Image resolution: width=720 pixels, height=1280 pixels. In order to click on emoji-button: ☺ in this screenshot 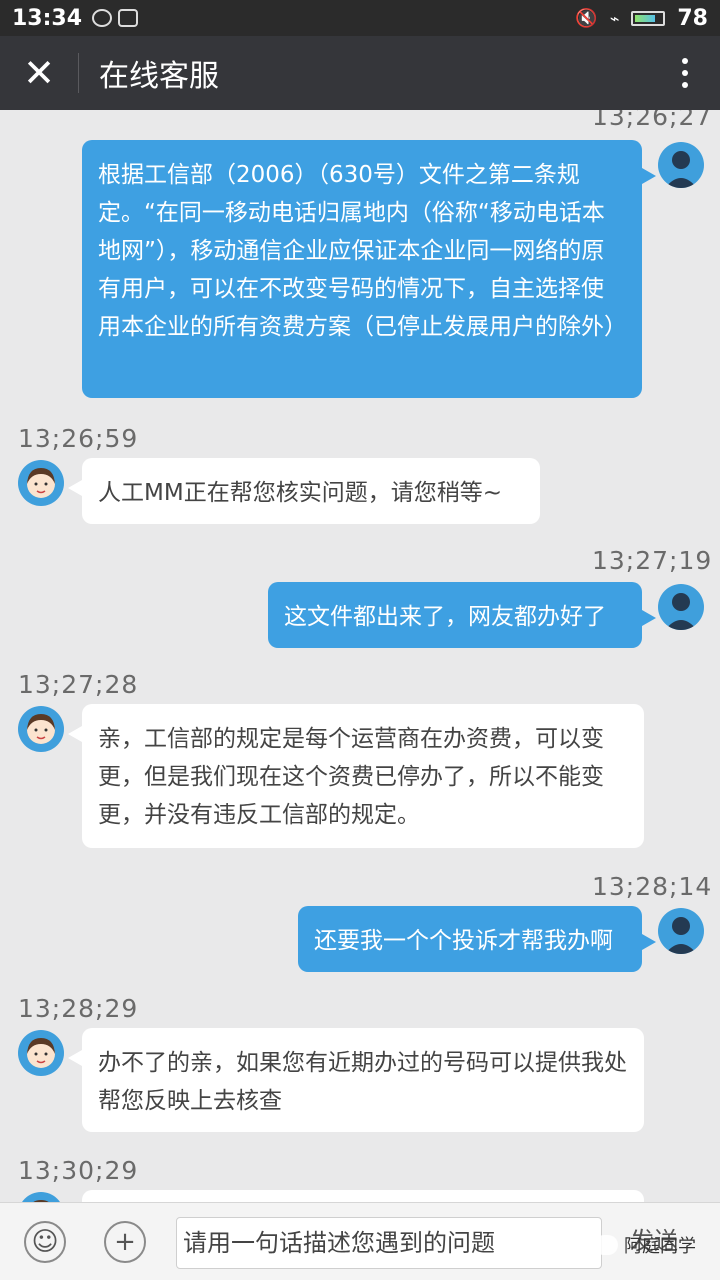, I will do `click(45, 1242)`.